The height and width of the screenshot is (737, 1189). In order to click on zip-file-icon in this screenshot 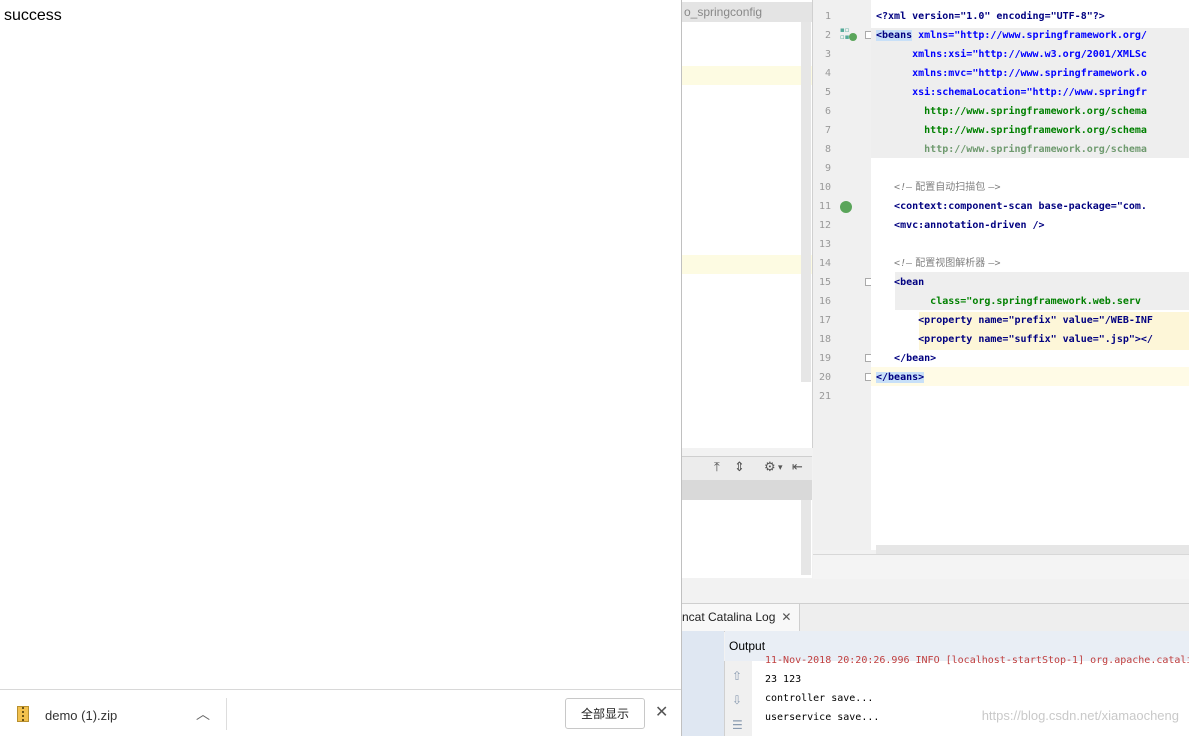, I will do `click(23, 714)`.